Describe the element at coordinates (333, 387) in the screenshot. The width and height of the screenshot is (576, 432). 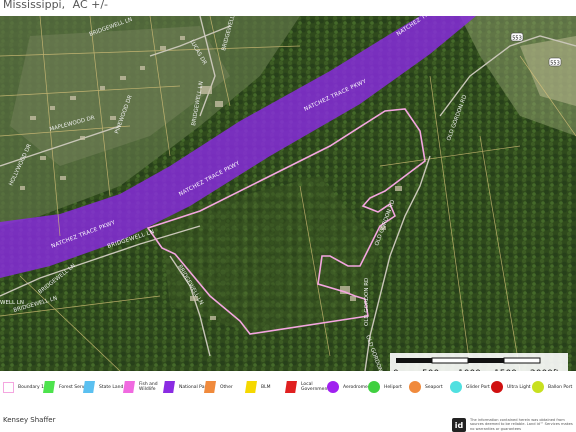
I see `aerodrome-icon` at that location.